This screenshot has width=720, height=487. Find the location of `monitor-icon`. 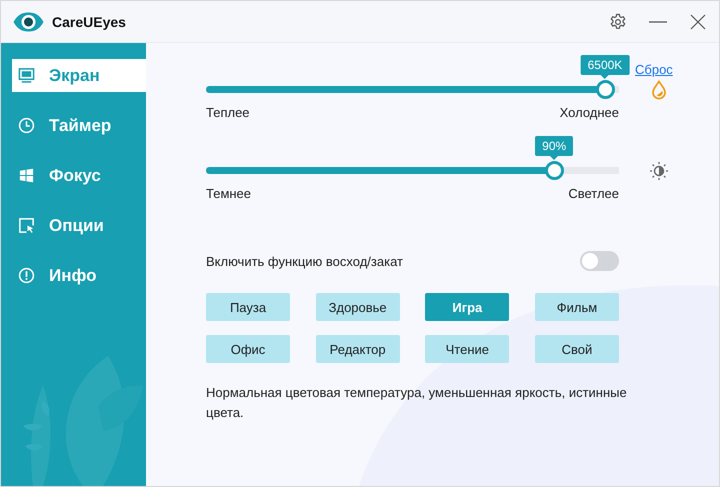

monitor-icon is located at coordinates (26, 75).